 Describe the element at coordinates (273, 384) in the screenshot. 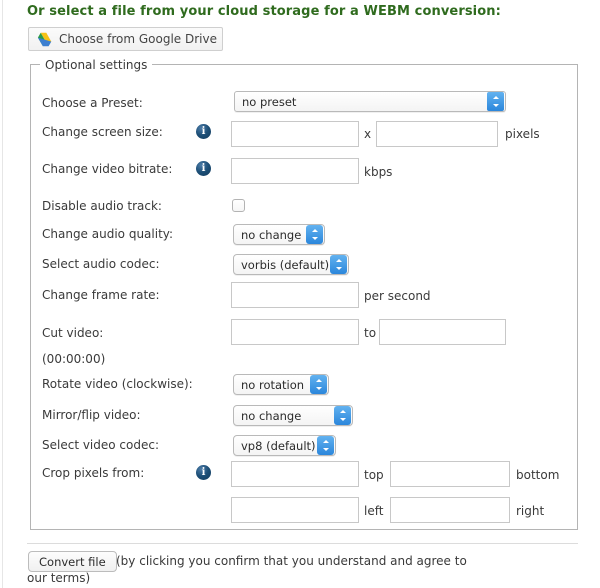

I see `rotate-video-select-value: no rotation` at that location.